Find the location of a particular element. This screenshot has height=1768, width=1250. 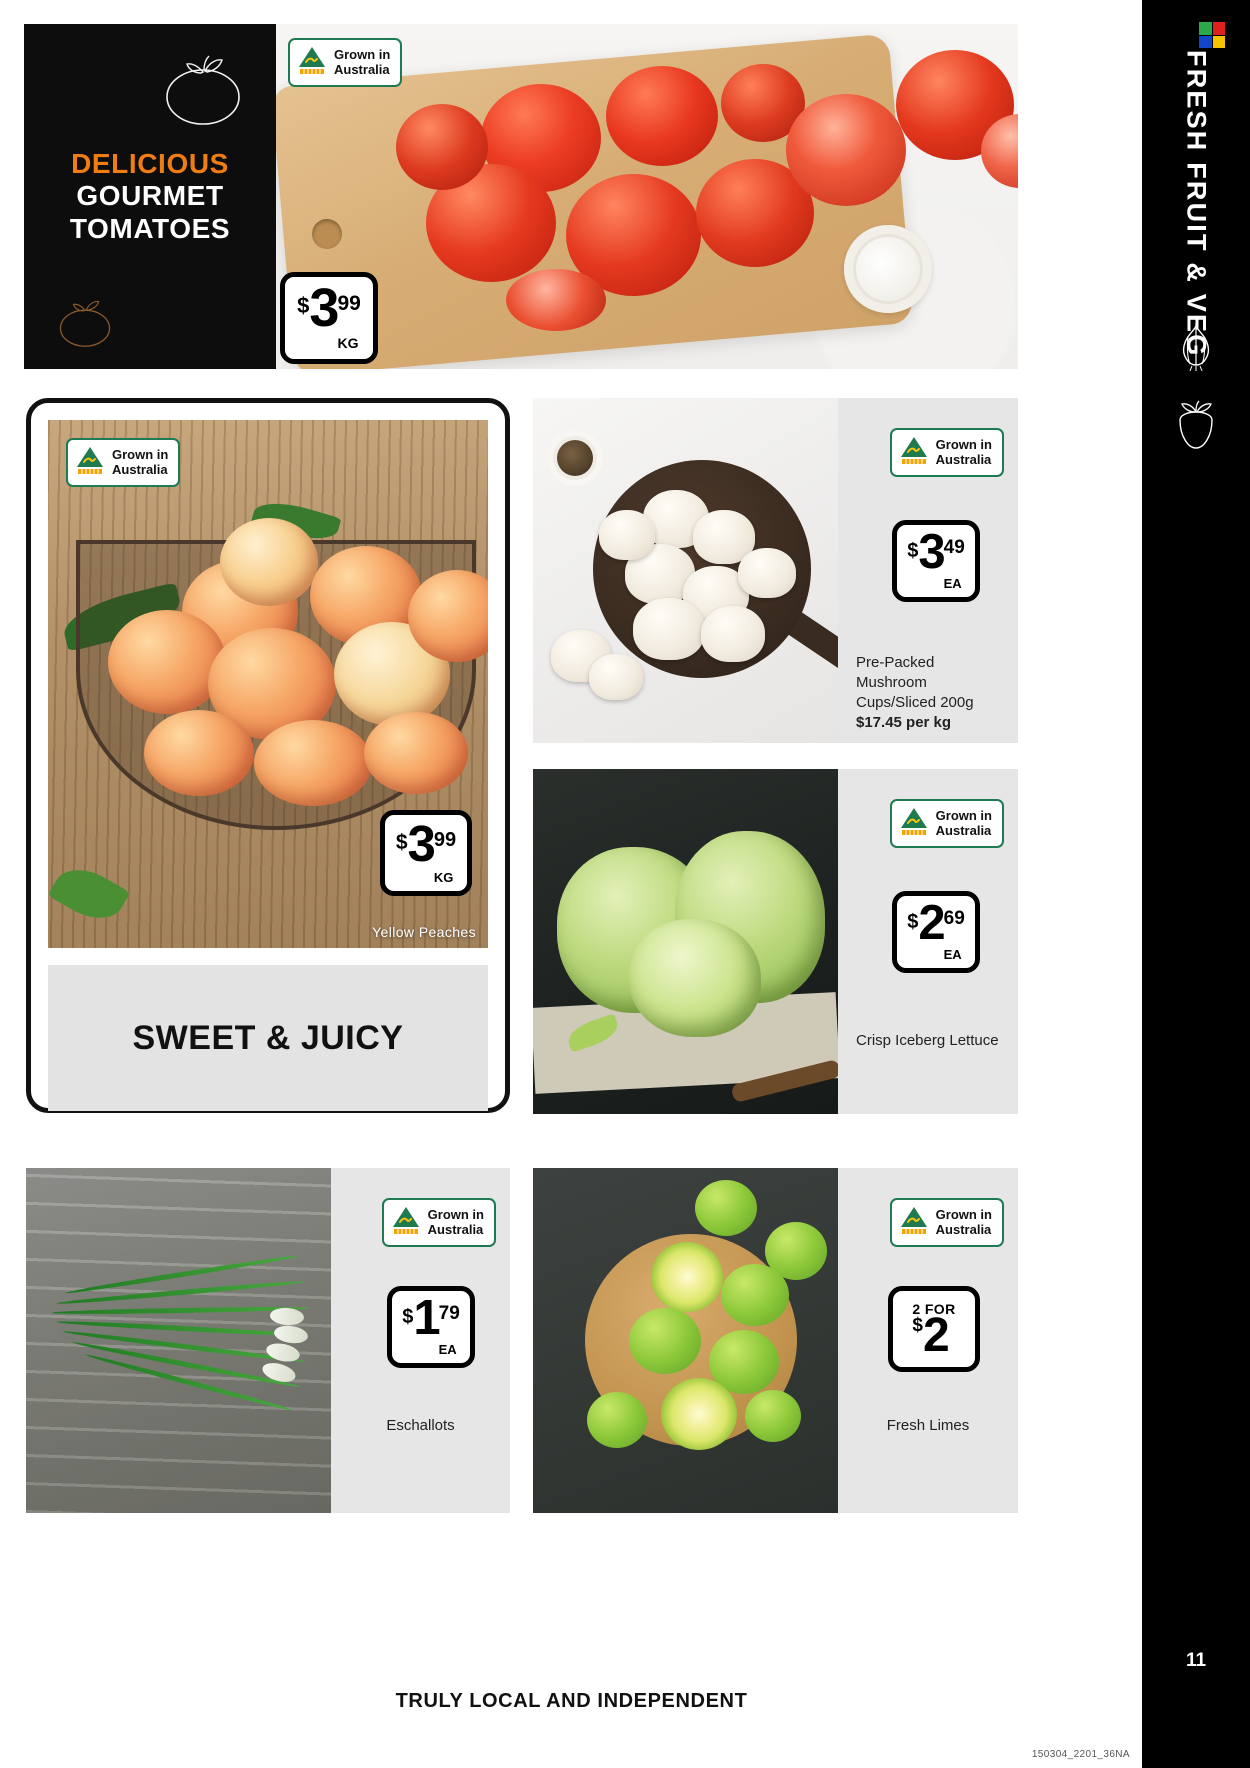

logo-square-green is located at coordinates (1205, 28).